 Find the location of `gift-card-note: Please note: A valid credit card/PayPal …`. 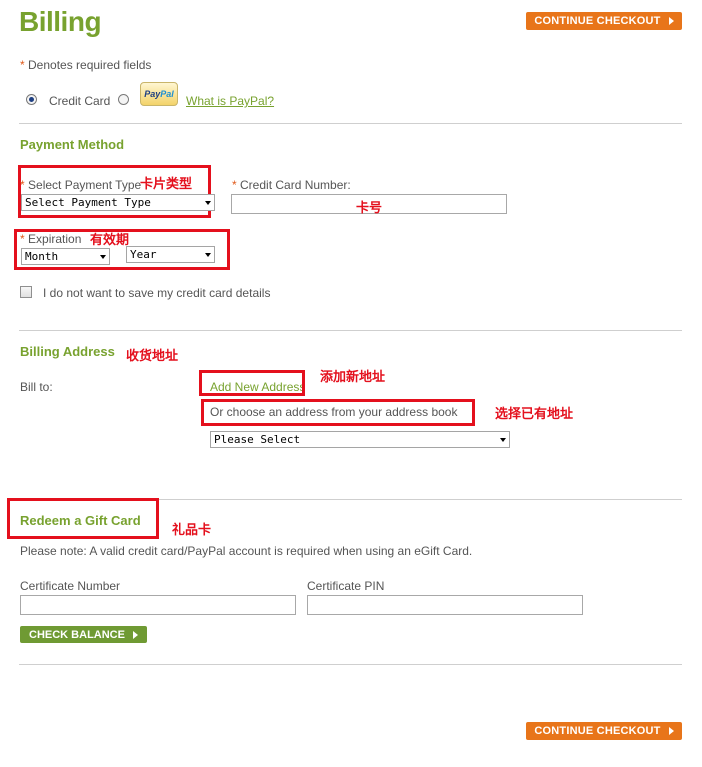

gift-card-note: Please note: A valid credit card/PayPal … is located at coordinates (246, 551).